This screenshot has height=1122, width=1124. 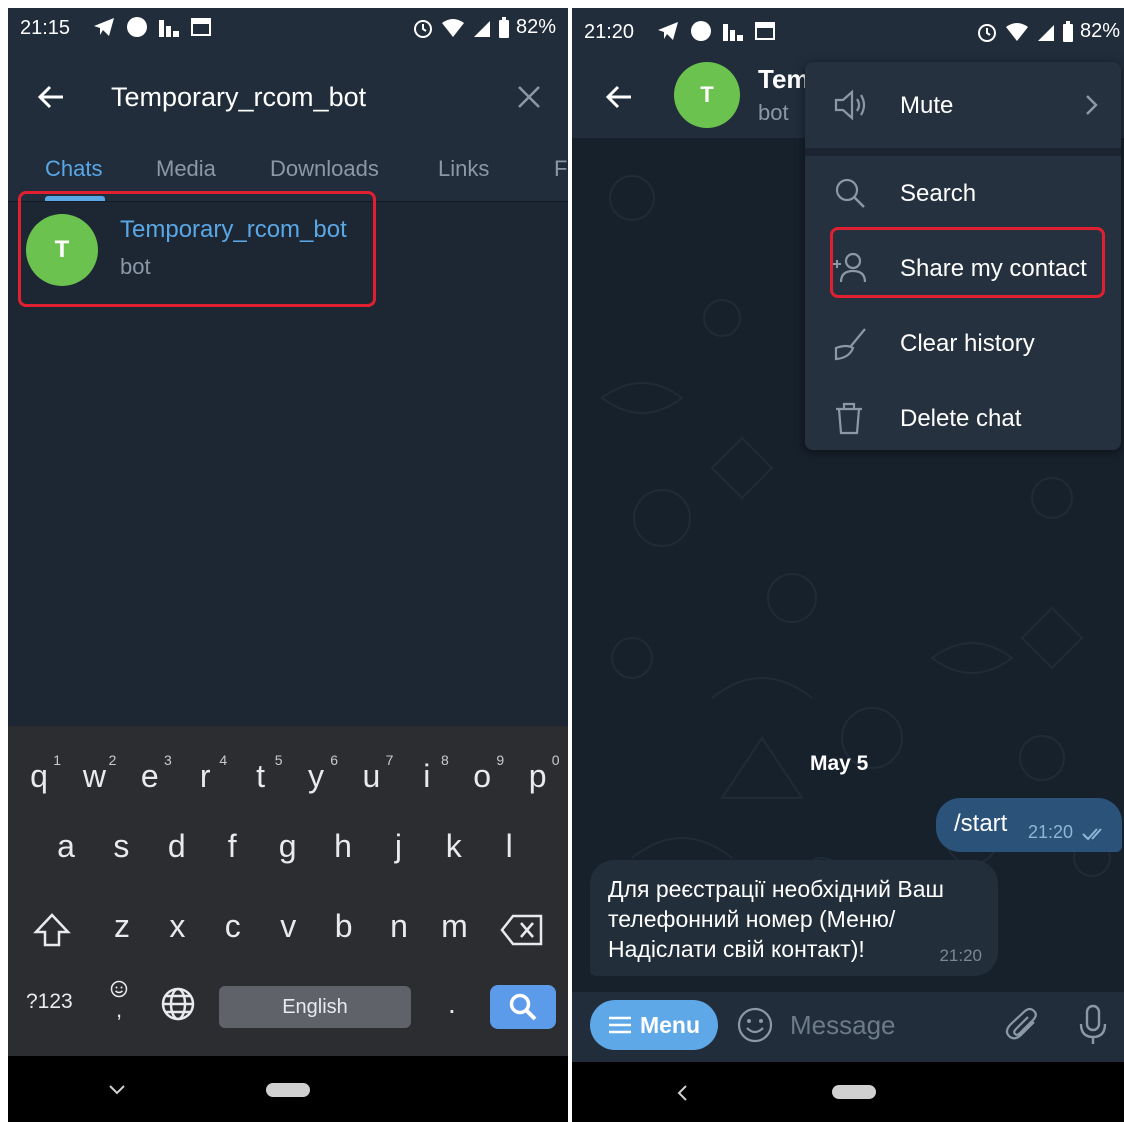 I want to click on key-number-hint: 1, so click(x=57, y=760).